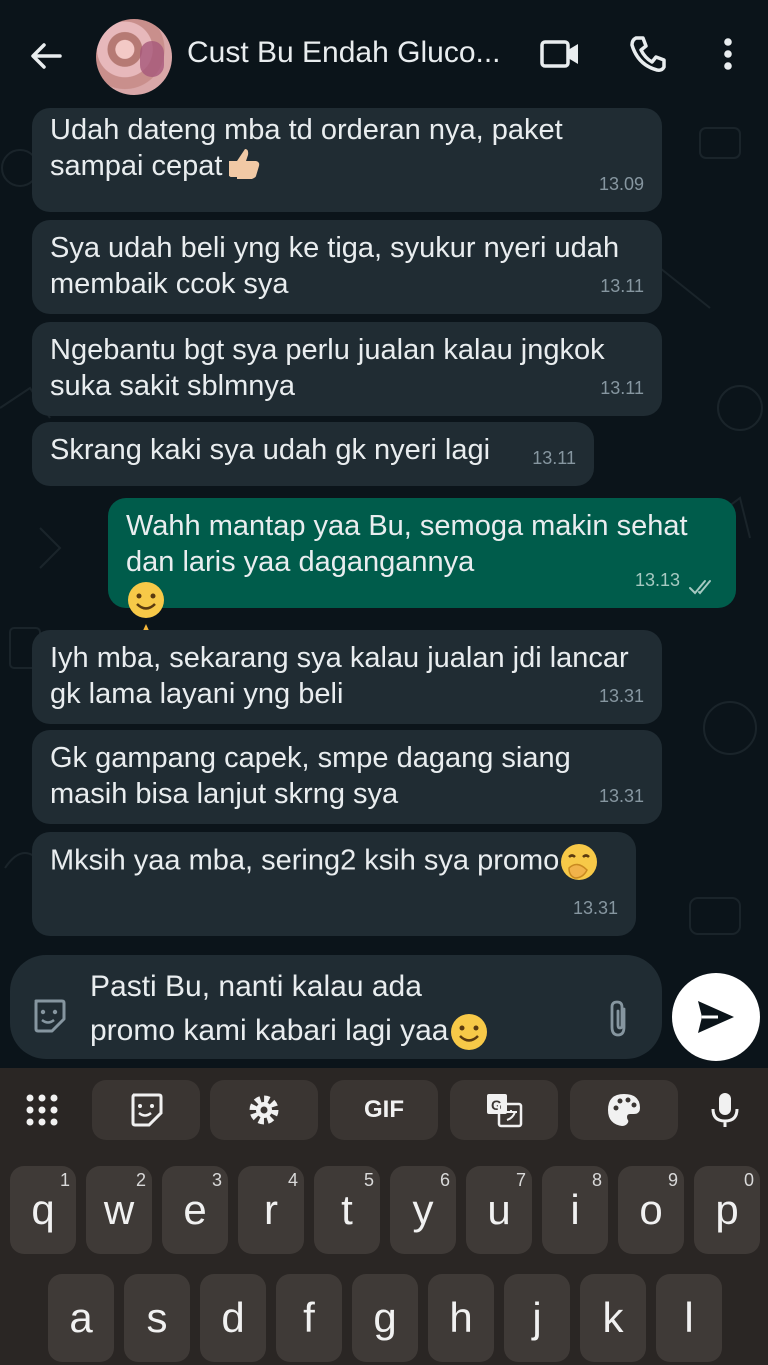 This screenshot has height=1365, width=768. I want to click on key-f: f, so click(309, 1318).